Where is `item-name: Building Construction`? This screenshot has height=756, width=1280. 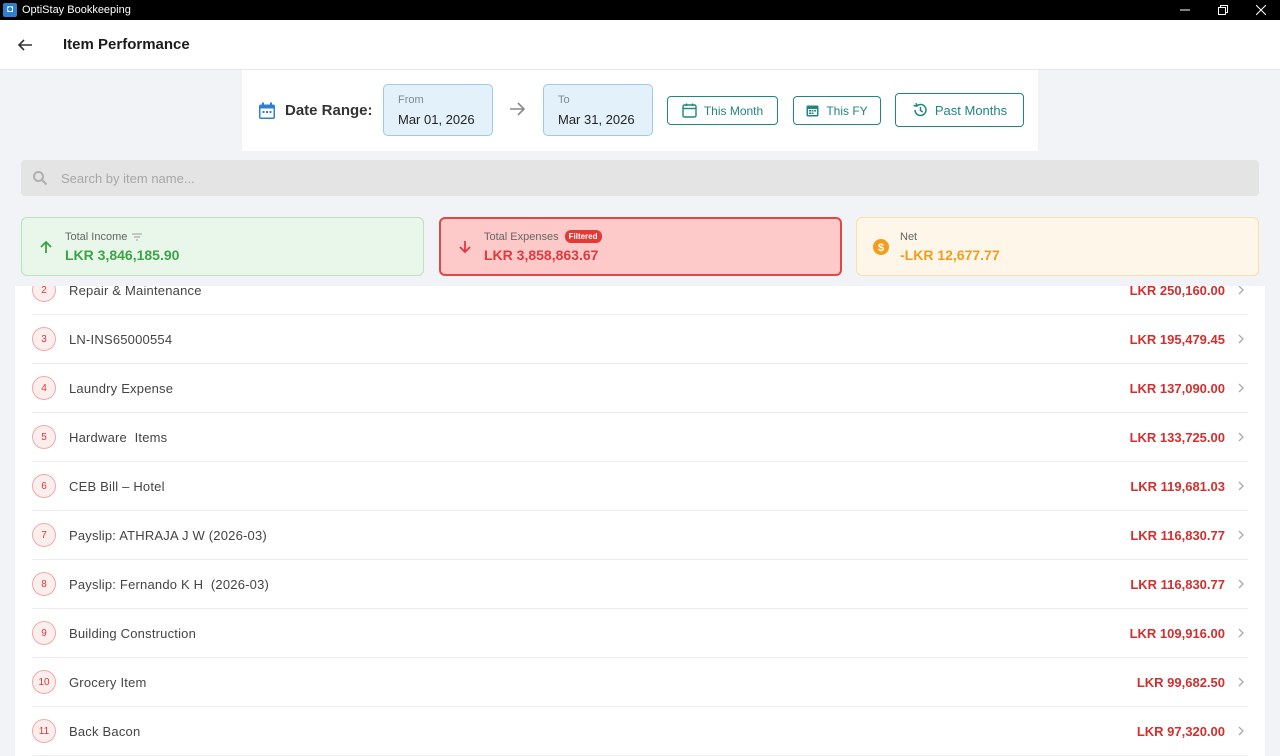 item-name: Building Construction is located at coordinates (133, 633).